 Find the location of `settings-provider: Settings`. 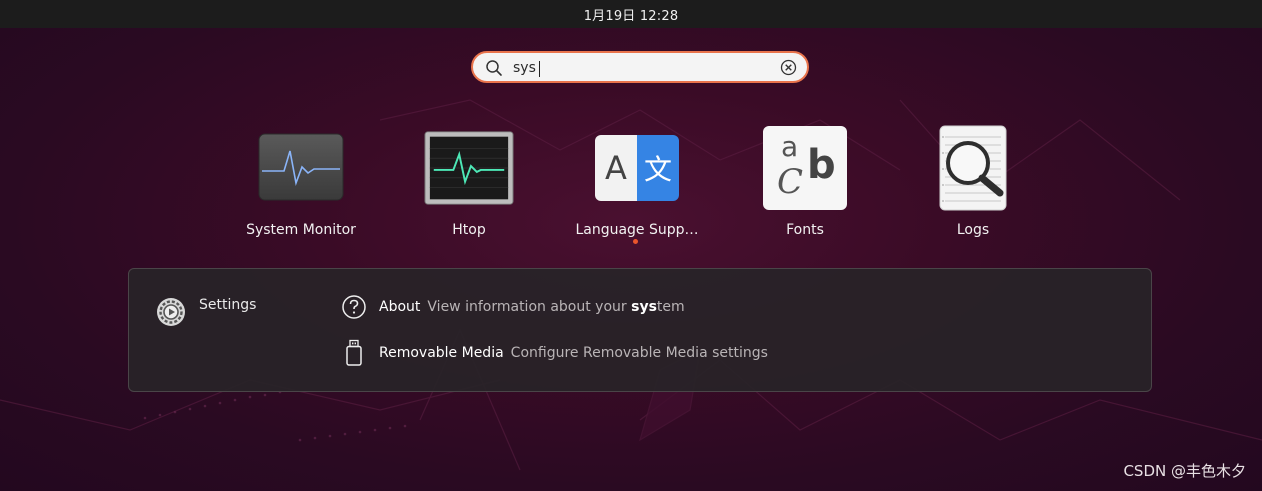

settings-provider: Settings is located at coordinates (230, 313).